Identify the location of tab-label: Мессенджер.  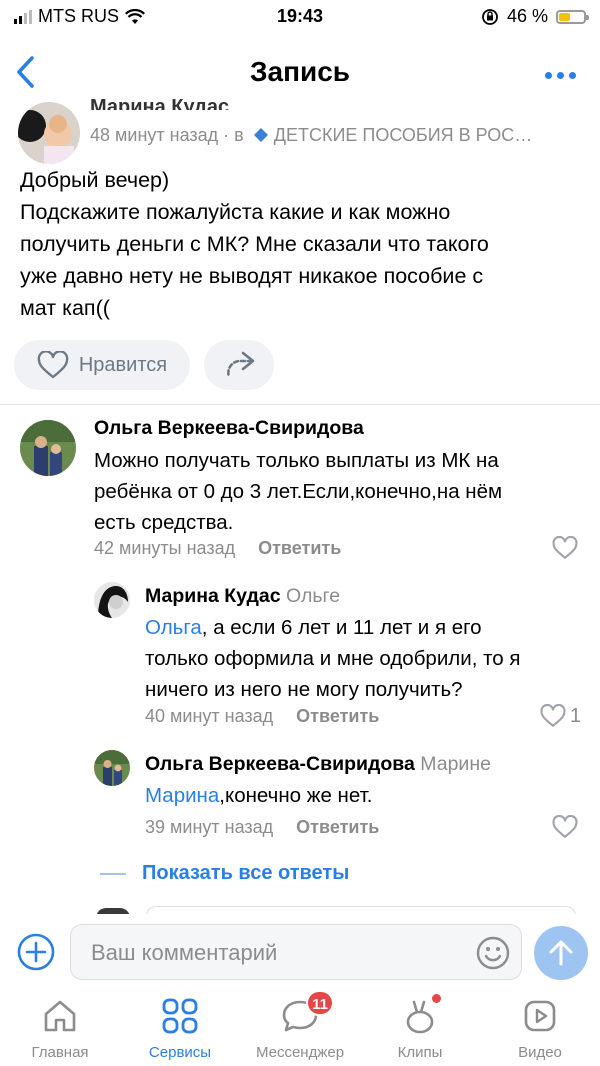
(300, 1052).